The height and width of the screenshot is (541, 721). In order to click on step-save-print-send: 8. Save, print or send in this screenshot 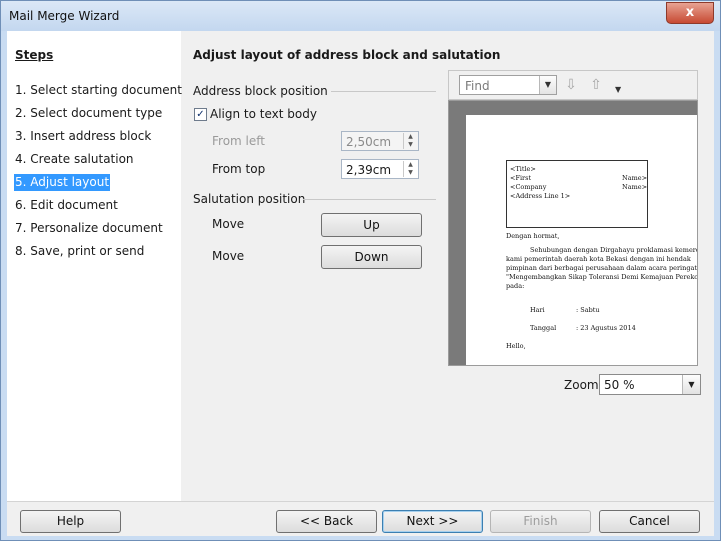, I will do `click(79, 251)`.